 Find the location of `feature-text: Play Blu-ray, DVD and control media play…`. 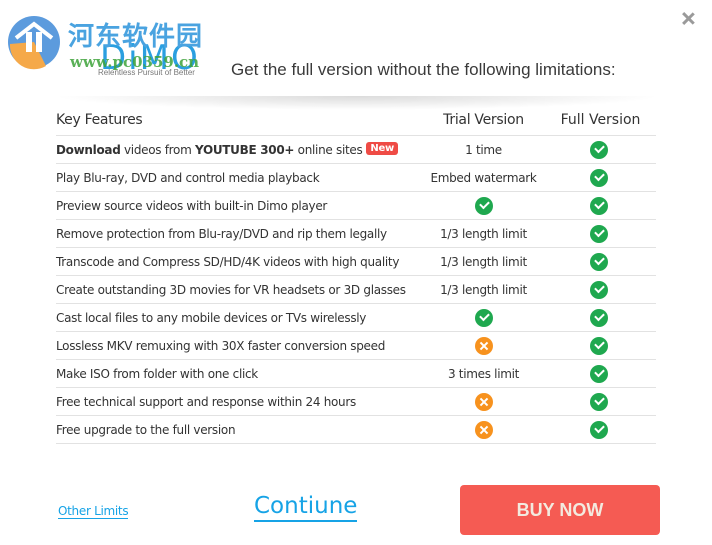

feature-text: Play Blu-ray, DVD and control media play… is located at coordinates (188, 177).